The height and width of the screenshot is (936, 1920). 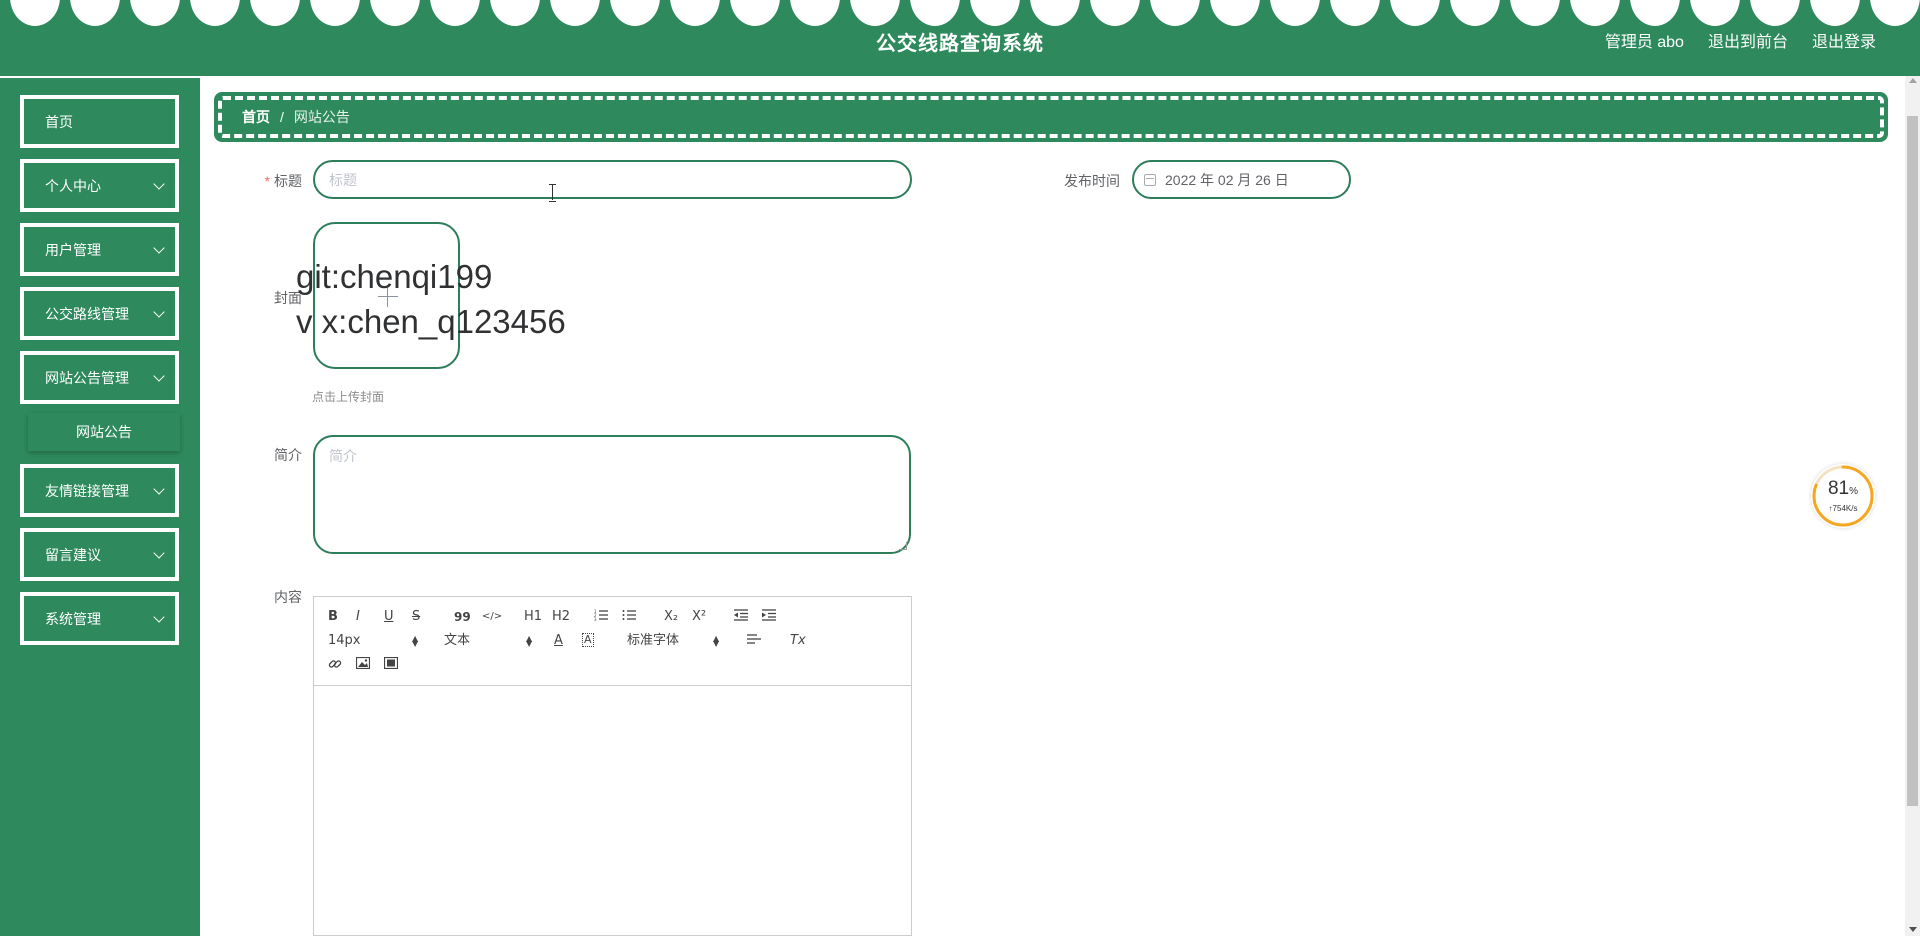 What do you see at coordinates (288, 597) in the screenshot?
I see `content-label: 内容` at bounding box center [288, 597].